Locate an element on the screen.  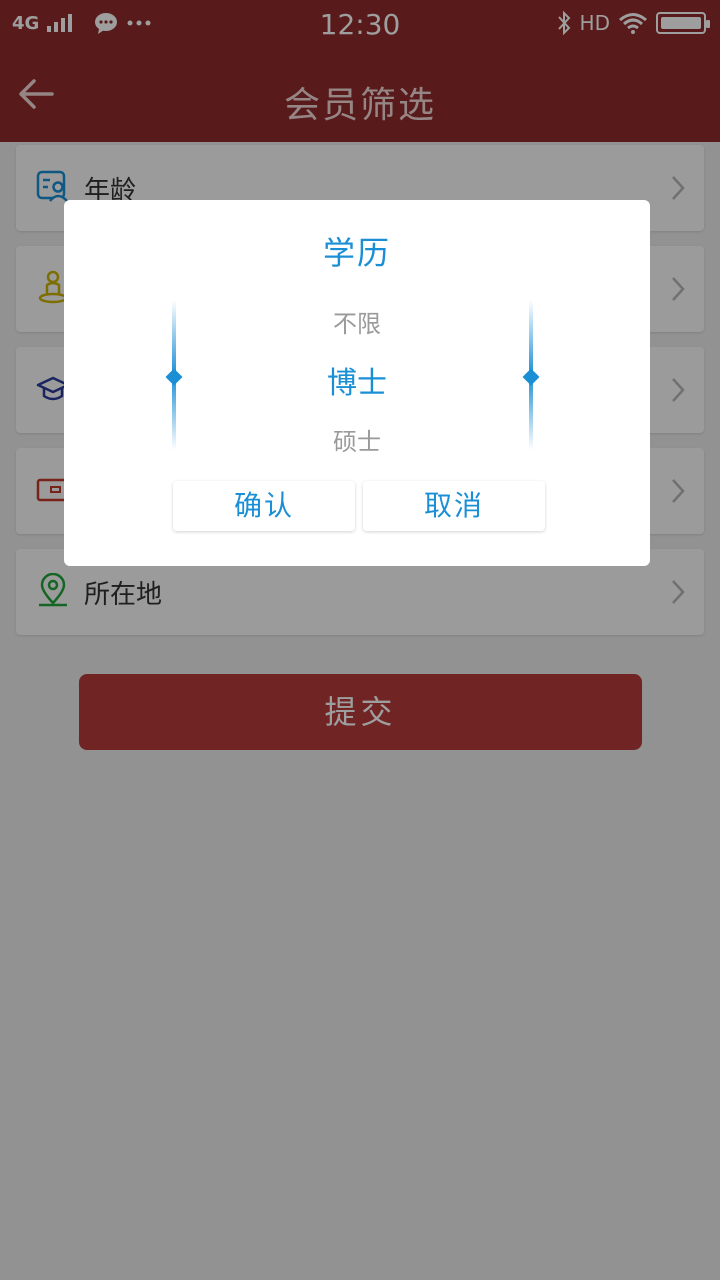
confirm-button: 确认 is located at coordinates (264, 506).